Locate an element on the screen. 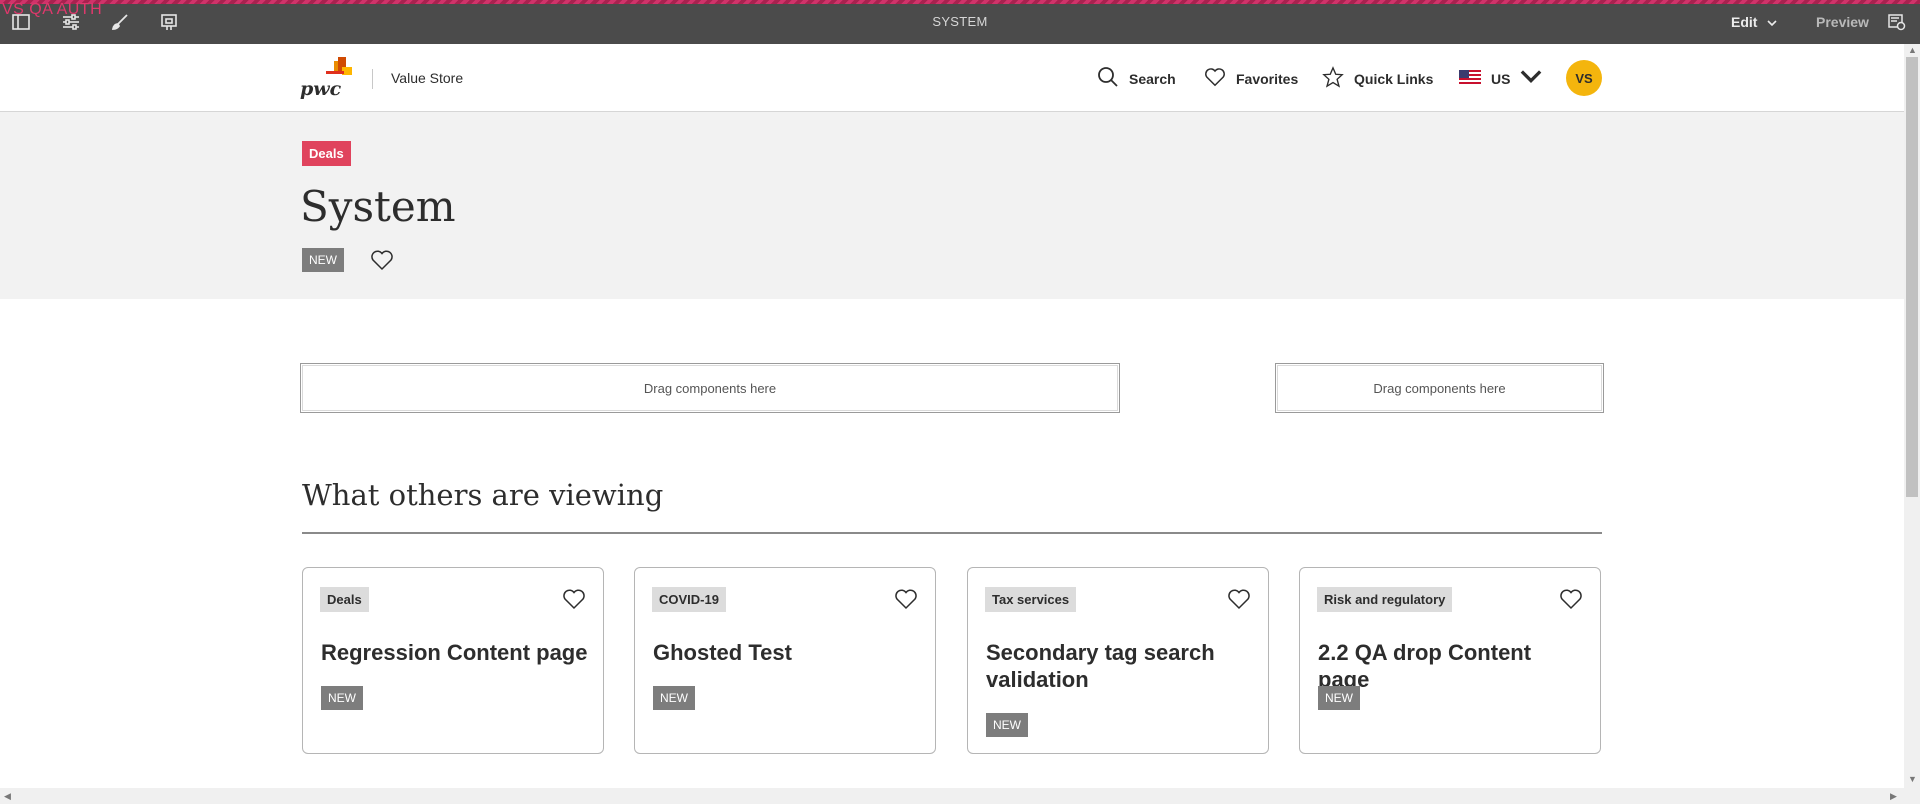 Image resolution: width=1920 pixels, height=804 pixels. card-category-tag: Tax services is located at coordinates (1031, 599).